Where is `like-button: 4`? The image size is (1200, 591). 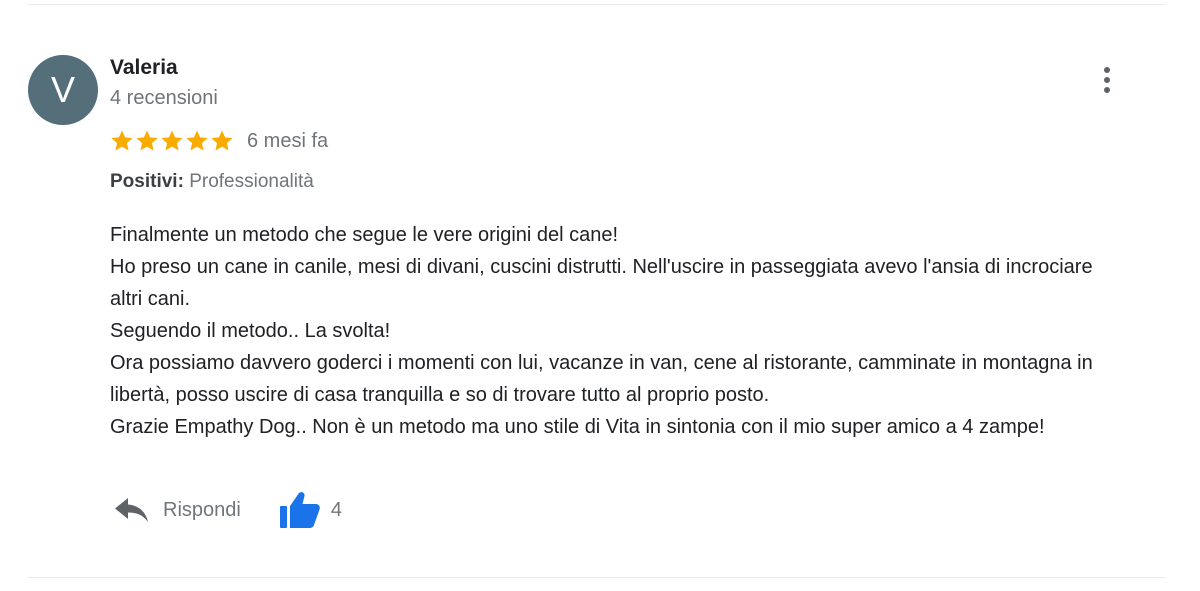
like-button: 4 is located at coordinates (310, 510).